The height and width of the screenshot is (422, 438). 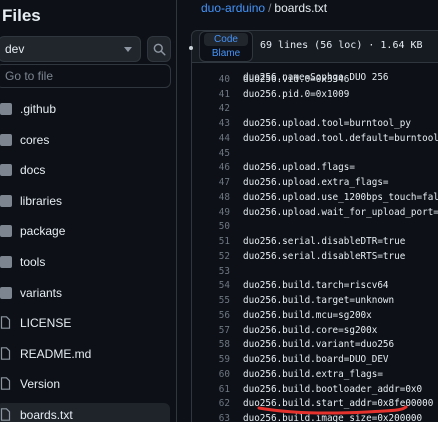 What do you see at coordinates (226, 53) in the screenshot?
I see `blame-view-button: Blame` at bounding box center [226, 53].